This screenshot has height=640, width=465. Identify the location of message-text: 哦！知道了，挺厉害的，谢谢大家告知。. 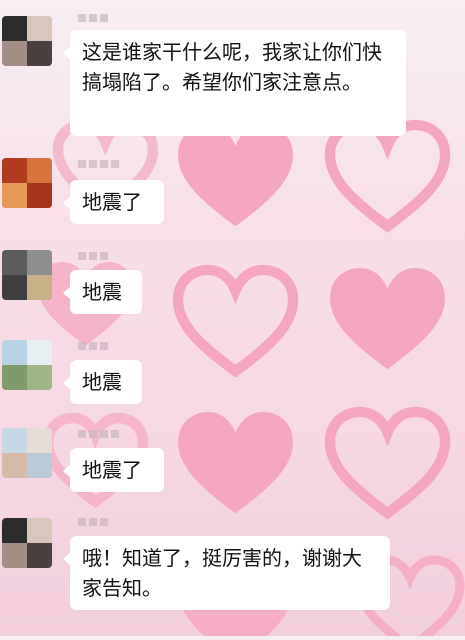
(222, 573).